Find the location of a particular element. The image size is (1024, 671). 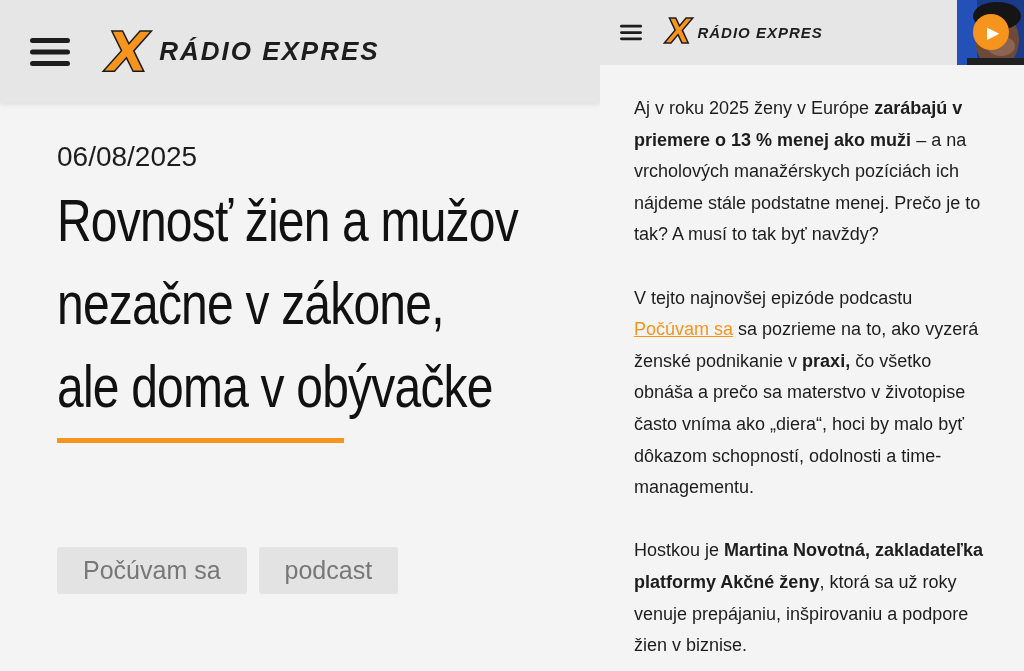

tag-chip: Počúvam sa is located at coordinates (152, 570).